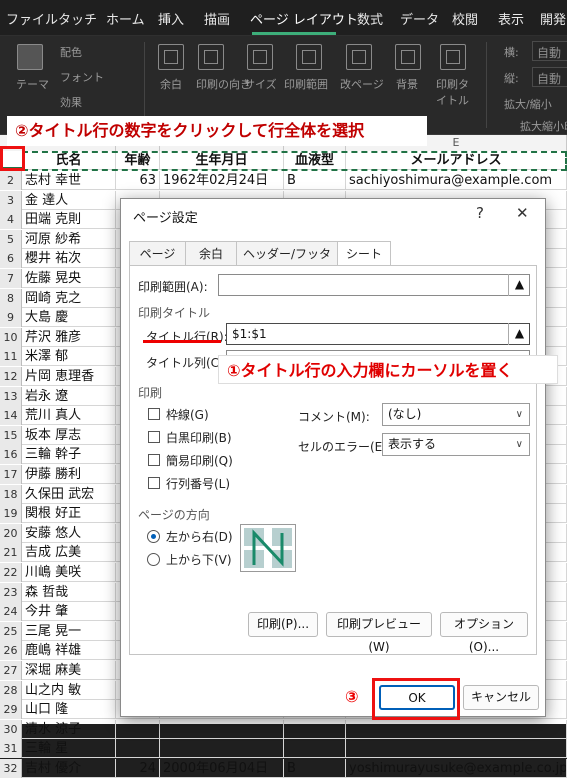 Image resolution: width=567 pixels, height=778 pixels. What do you see at coordinates (519, 285) in the screenshot?
I see `collapse-dialog-icon: ▲` at bounding box center [519, 285].